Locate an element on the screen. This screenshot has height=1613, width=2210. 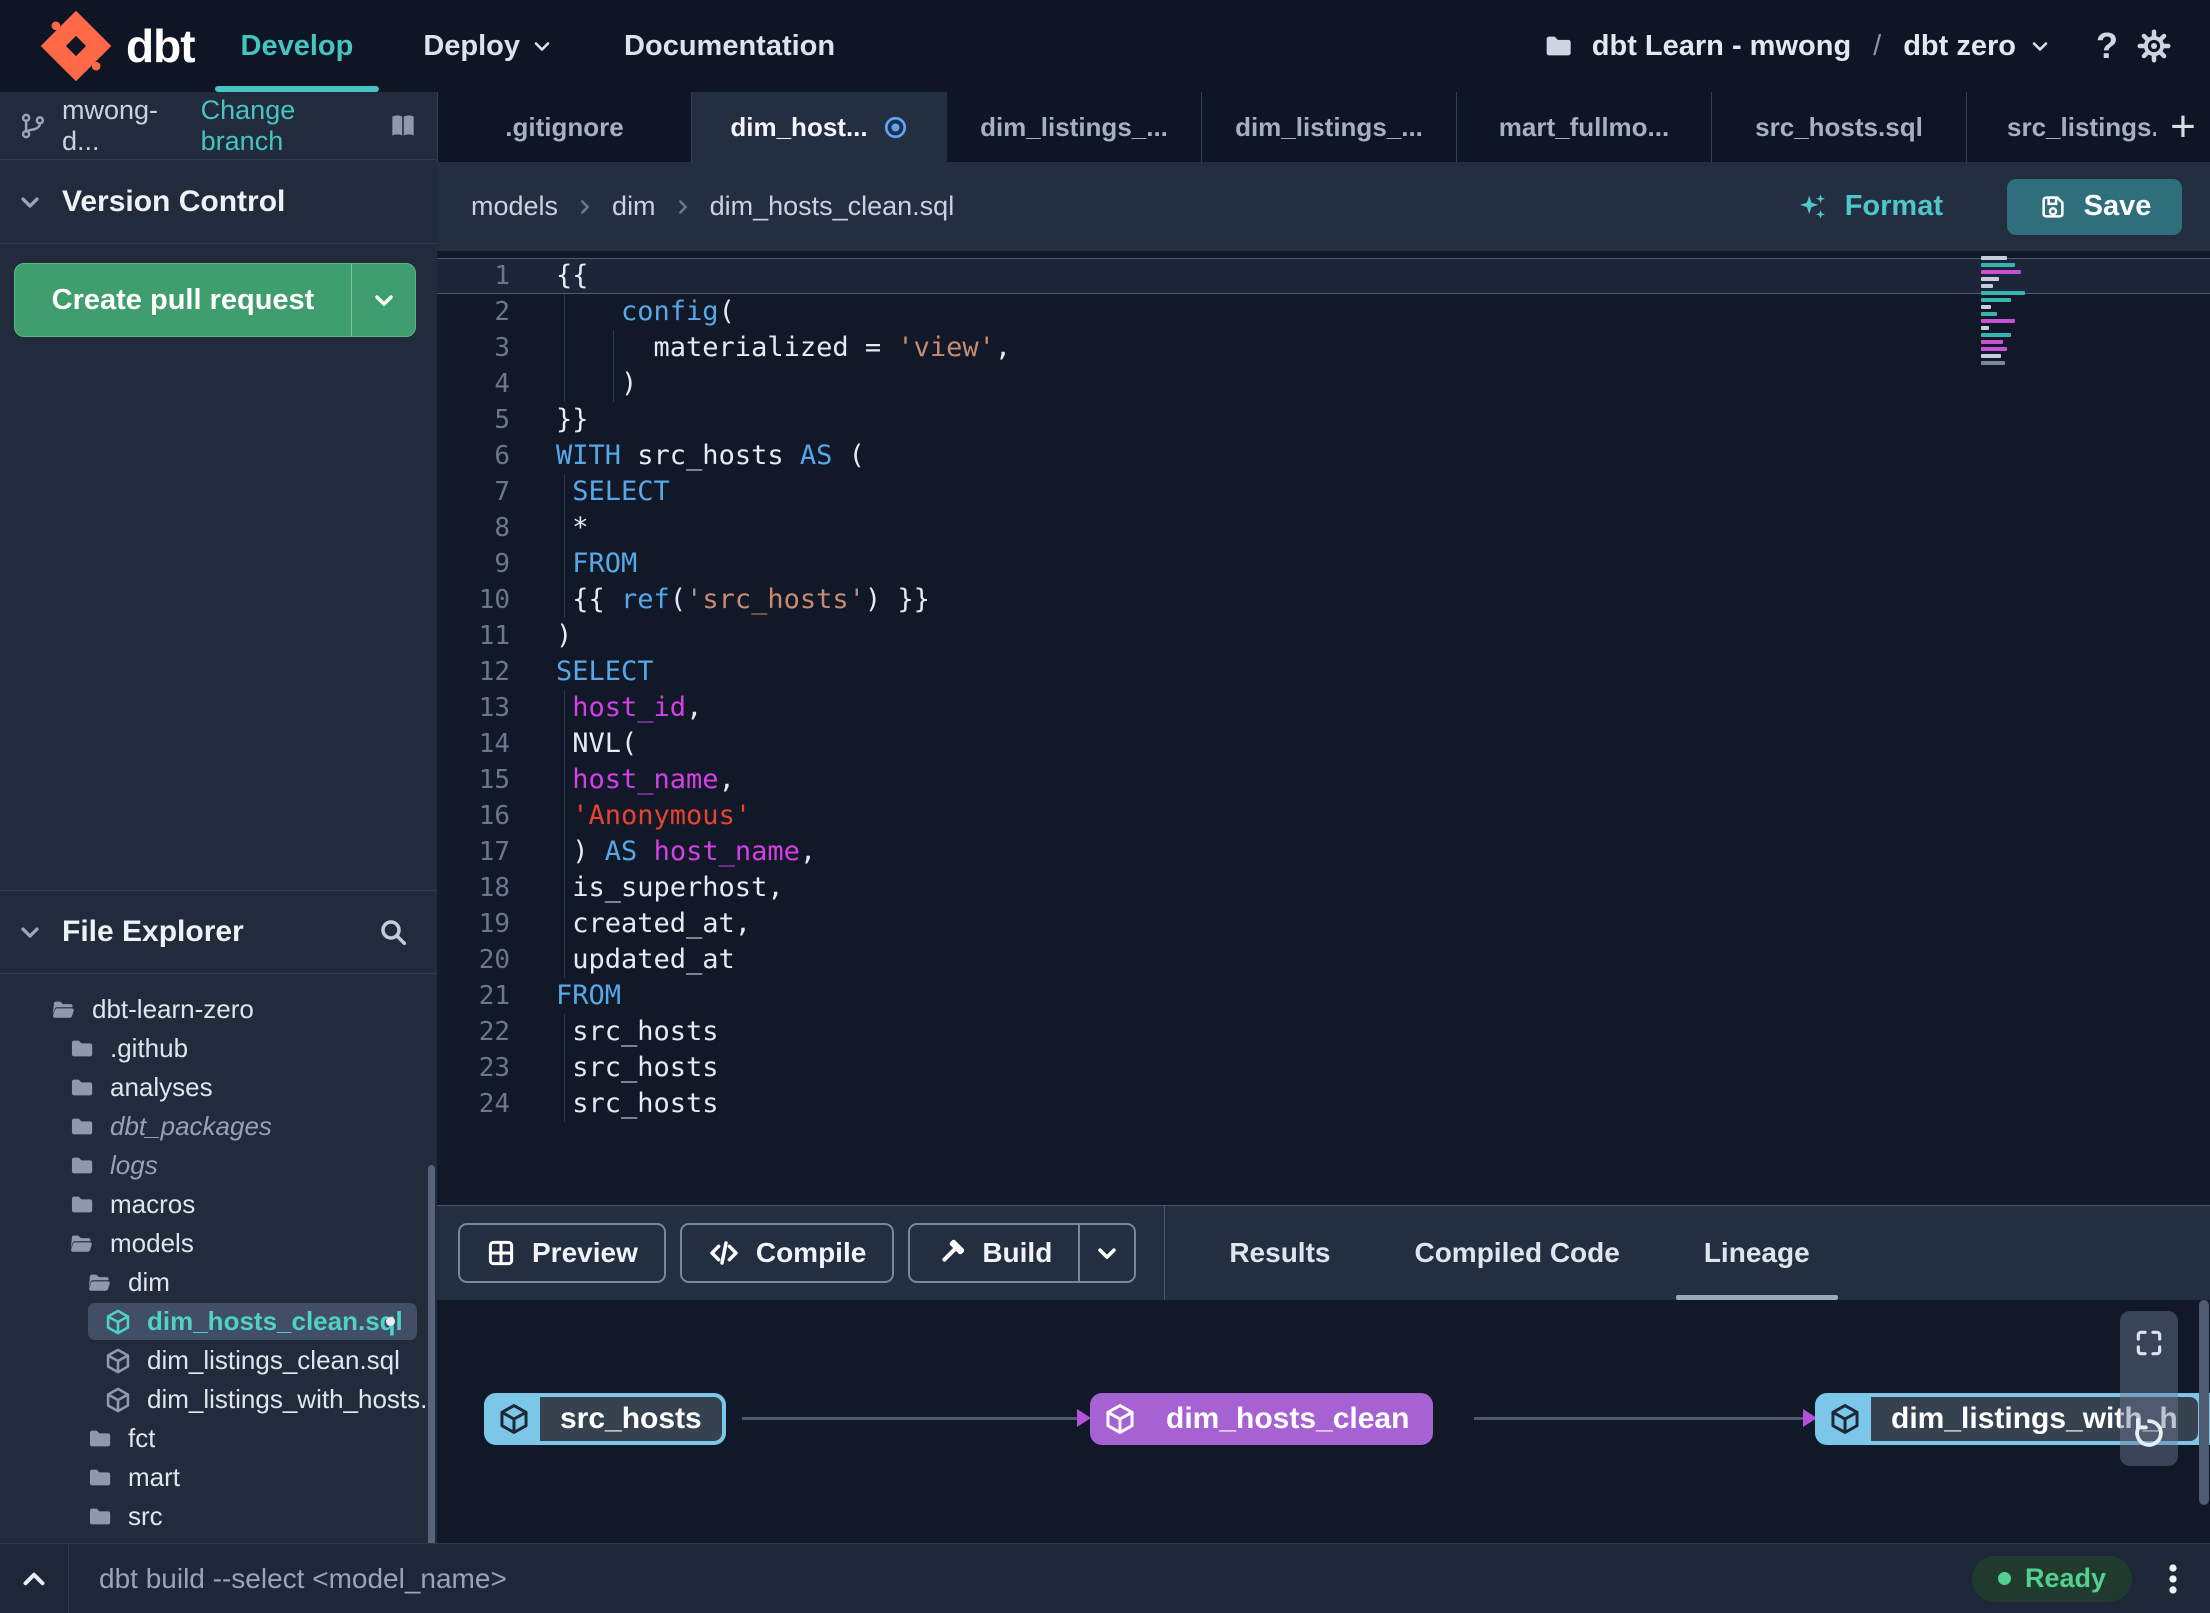
search-icon is located at coordinates (399, 932).